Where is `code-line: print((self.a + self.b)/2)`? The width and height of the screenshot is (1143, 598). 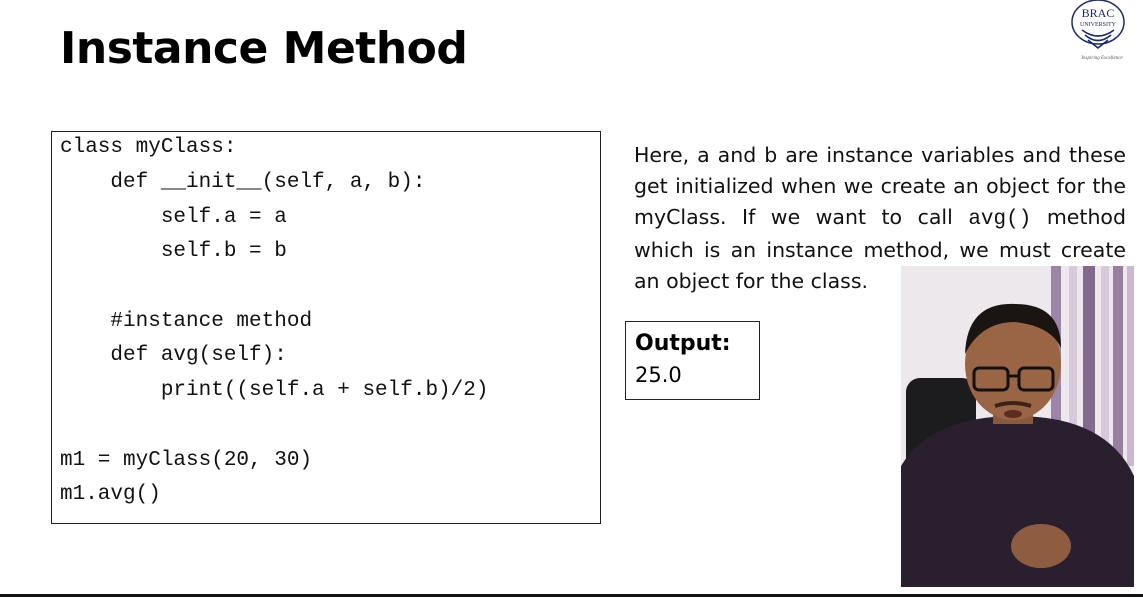 code-line: print((self.a + self.b)/2) is located at coordinates (274, 390).